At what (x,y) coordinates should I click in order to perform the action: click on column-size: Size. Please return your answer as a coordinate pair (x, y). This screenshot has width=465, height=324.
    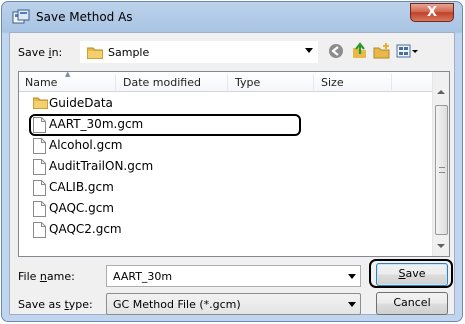
    Looking at the image, I should click on (332, 82).